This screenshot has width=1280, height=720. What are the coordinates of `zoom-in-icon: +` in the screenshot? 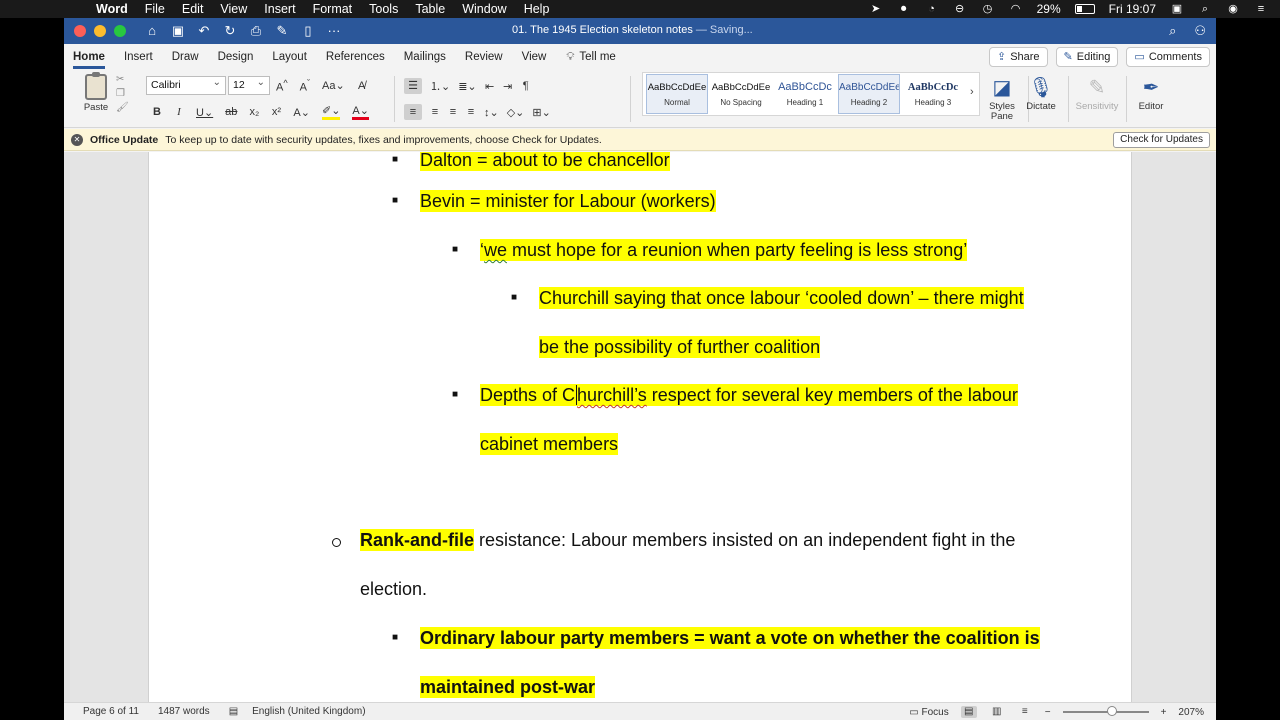 It's located at (1164, 712).